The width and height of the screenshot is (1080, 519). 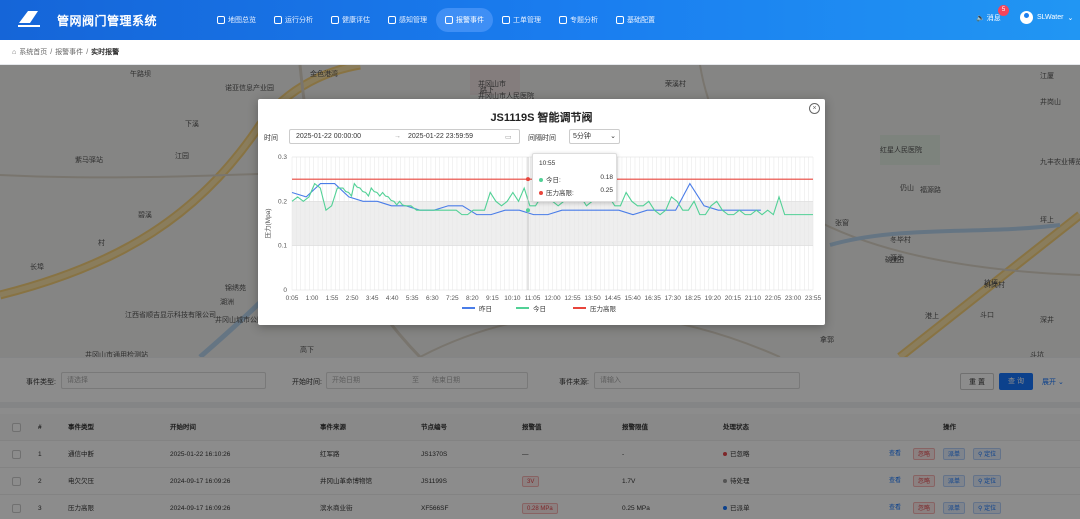 What do you see at coordinates (552, 298) in the screenshot?
I see `x-tick-label: 12:00` at bounding box center [552, 298].